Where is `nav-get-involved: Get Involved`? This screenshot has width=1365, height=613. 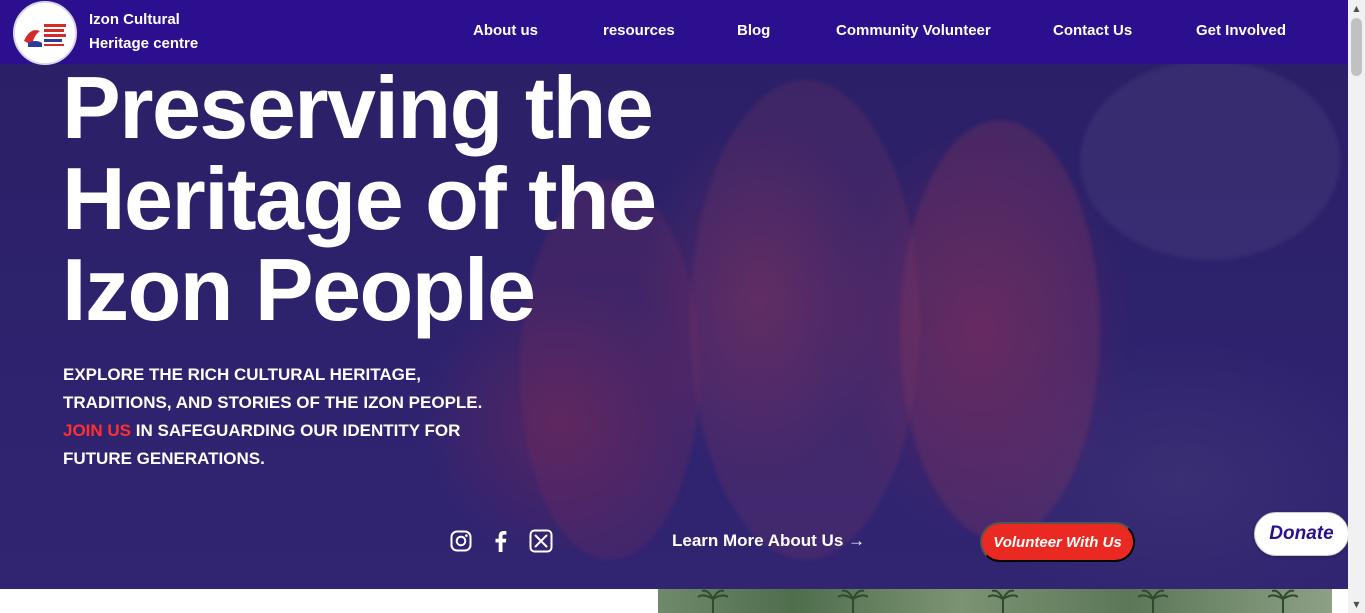 nav-get-involved: Get Involved is located at coordinates (1241, 30).